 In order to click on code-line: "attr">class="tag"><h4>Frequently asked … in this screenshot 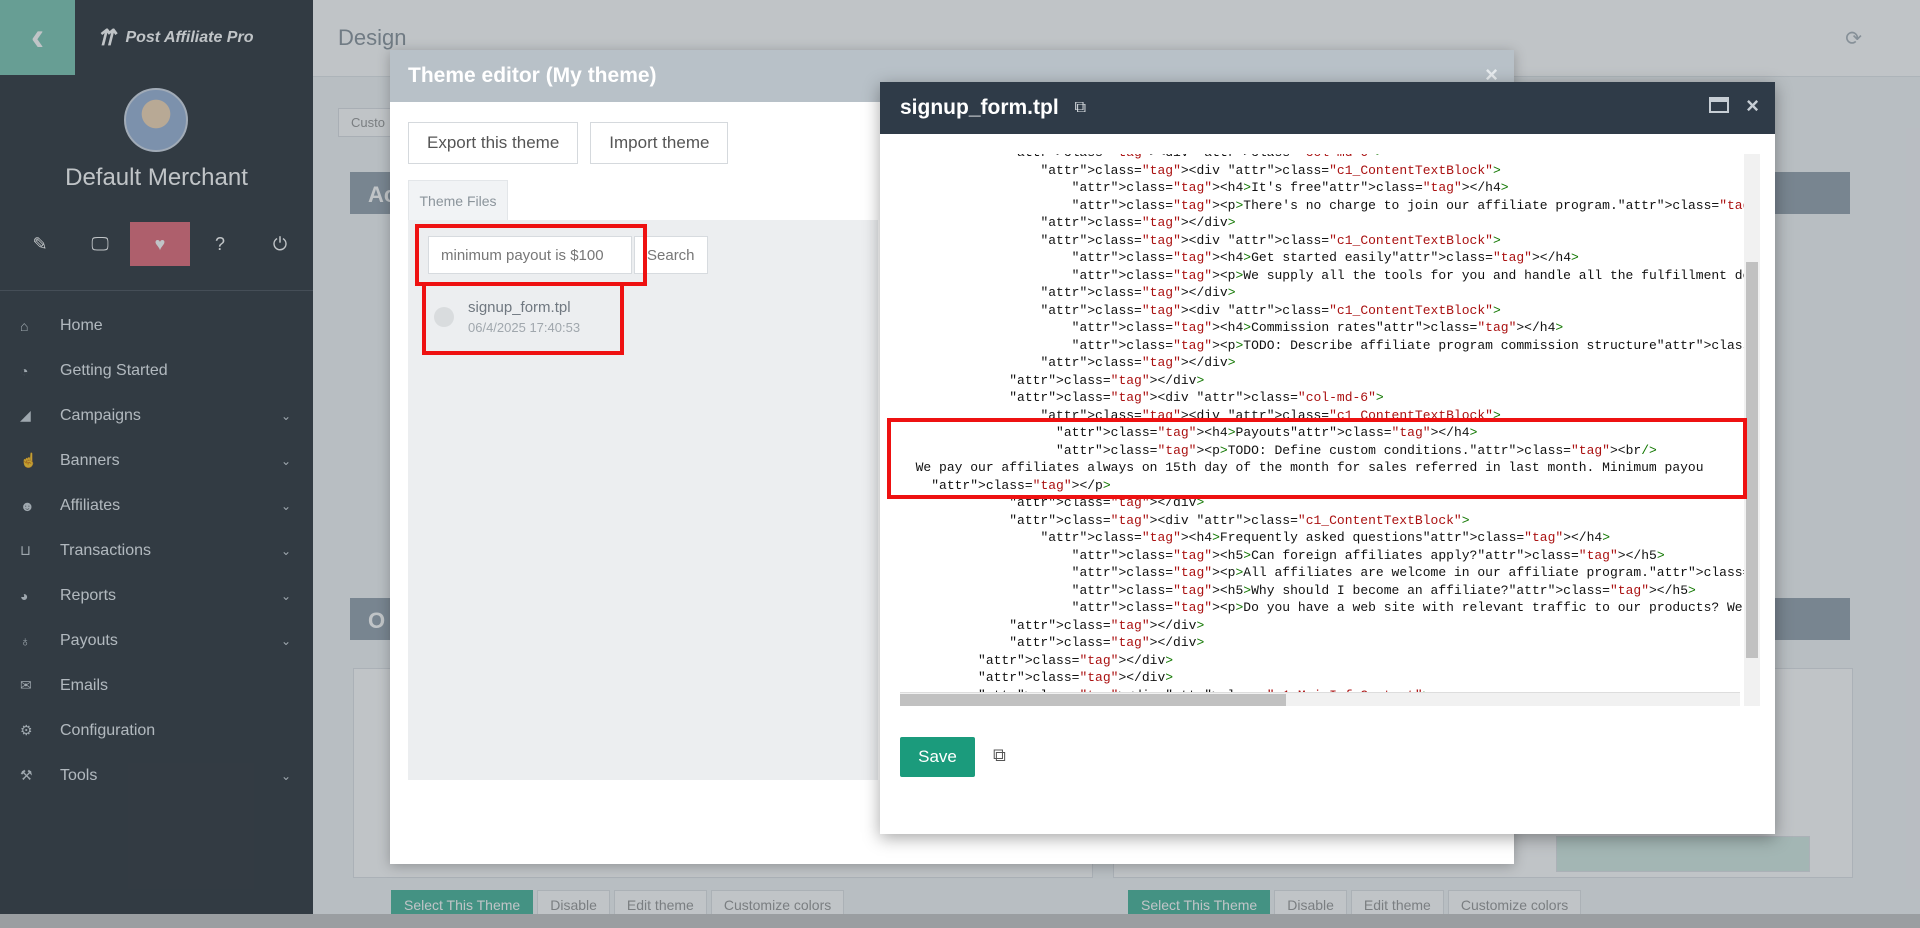, I will do `click(1320, 538)`.